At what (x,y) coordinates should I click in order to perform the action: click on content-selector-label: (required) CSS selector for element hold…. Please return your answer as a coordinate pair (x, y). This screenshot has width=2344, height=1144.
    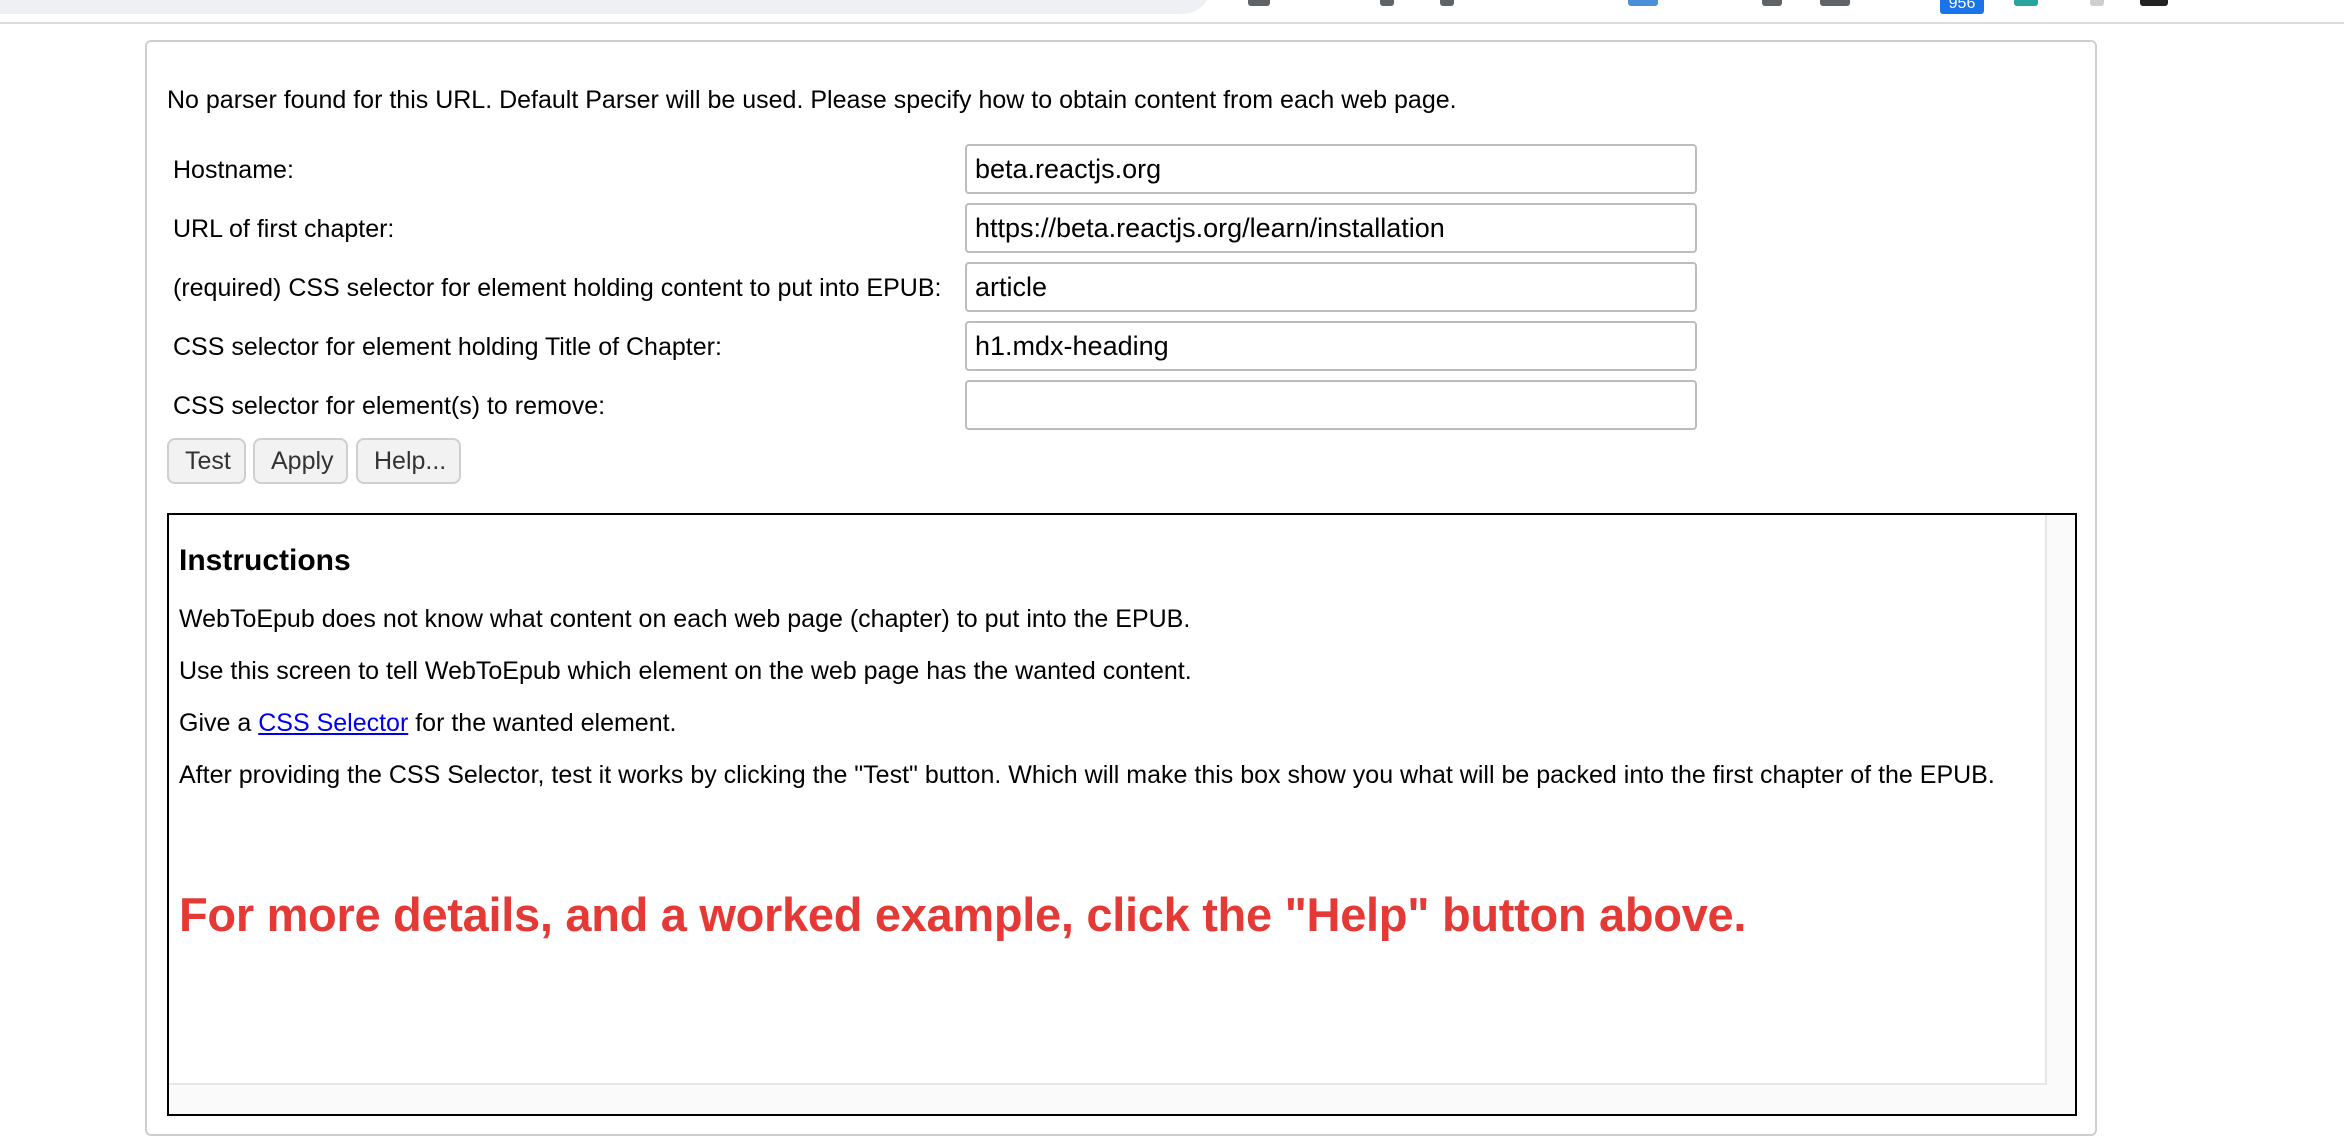
    Looking at the image, I should click on (557, 288).